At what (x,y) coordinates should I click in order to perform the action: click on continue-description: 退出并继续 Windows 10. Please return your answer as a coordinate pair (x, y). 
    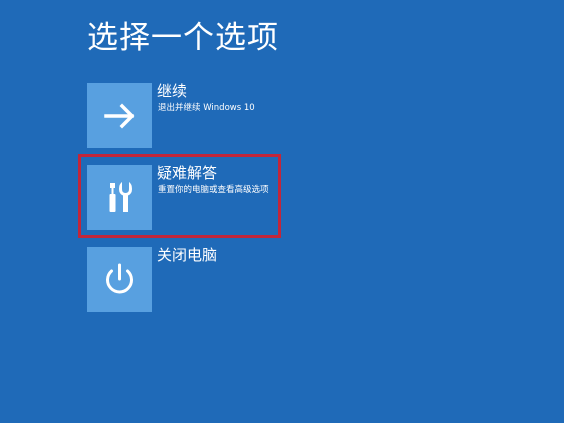
    Looking at the image, I should click on (206, 108).